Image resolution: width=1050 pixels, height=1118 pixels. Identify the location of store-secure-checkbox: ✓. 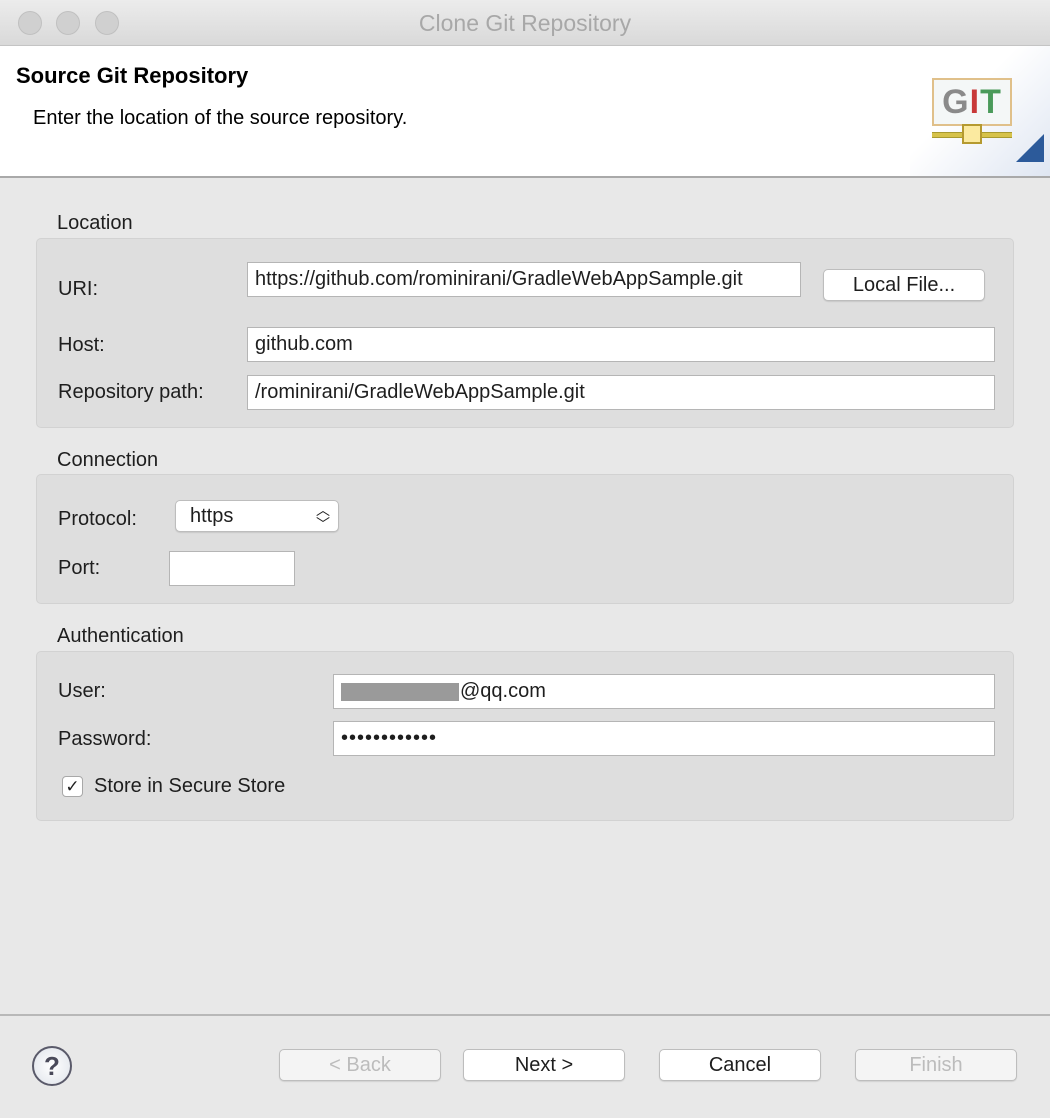
(72, 786).